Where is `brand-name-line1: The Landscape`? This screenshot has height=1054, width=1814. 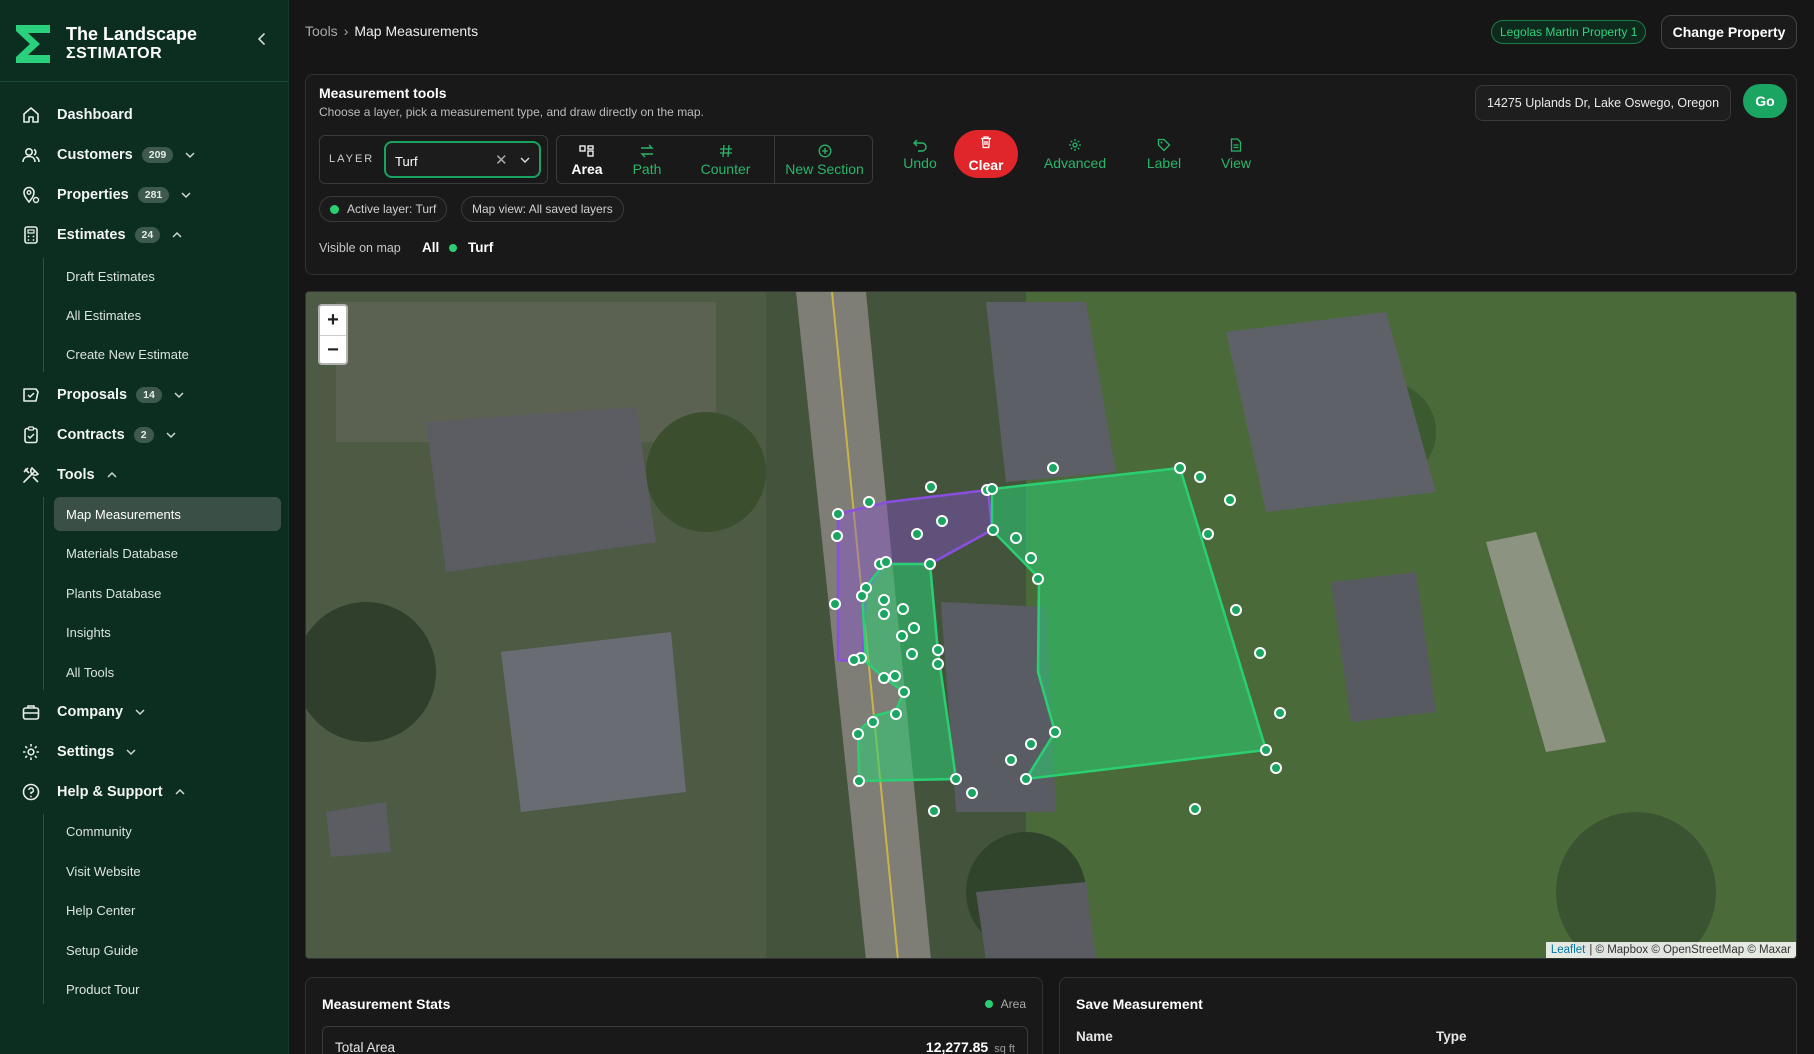
brand-name-line1: The Landscape is located at coordinates (132, 34).